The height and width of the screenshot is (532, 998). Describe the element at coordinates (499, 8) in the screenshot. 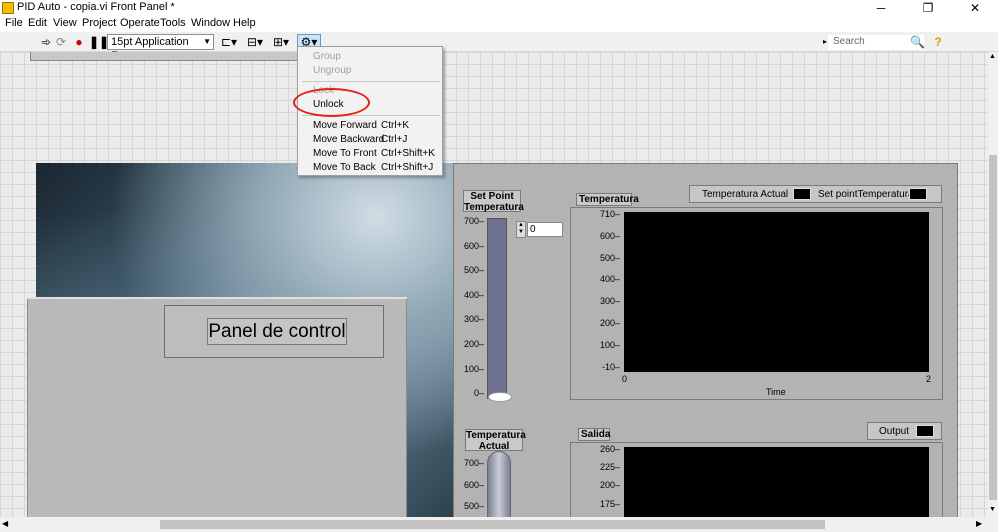

I see `title-bar: PID Auto - copia.vi Front Panel * ─ ❐ ✕` at that location.